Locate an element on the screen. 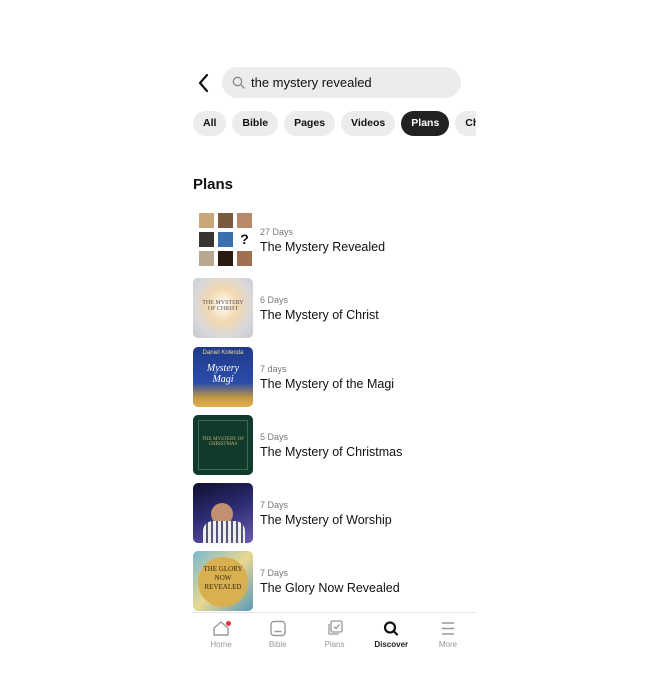 This screenshot has height=700, width=656. plan-thumbnail: THE MYSTERY OF CHRISTMAS is located at coordinates (223, 445).